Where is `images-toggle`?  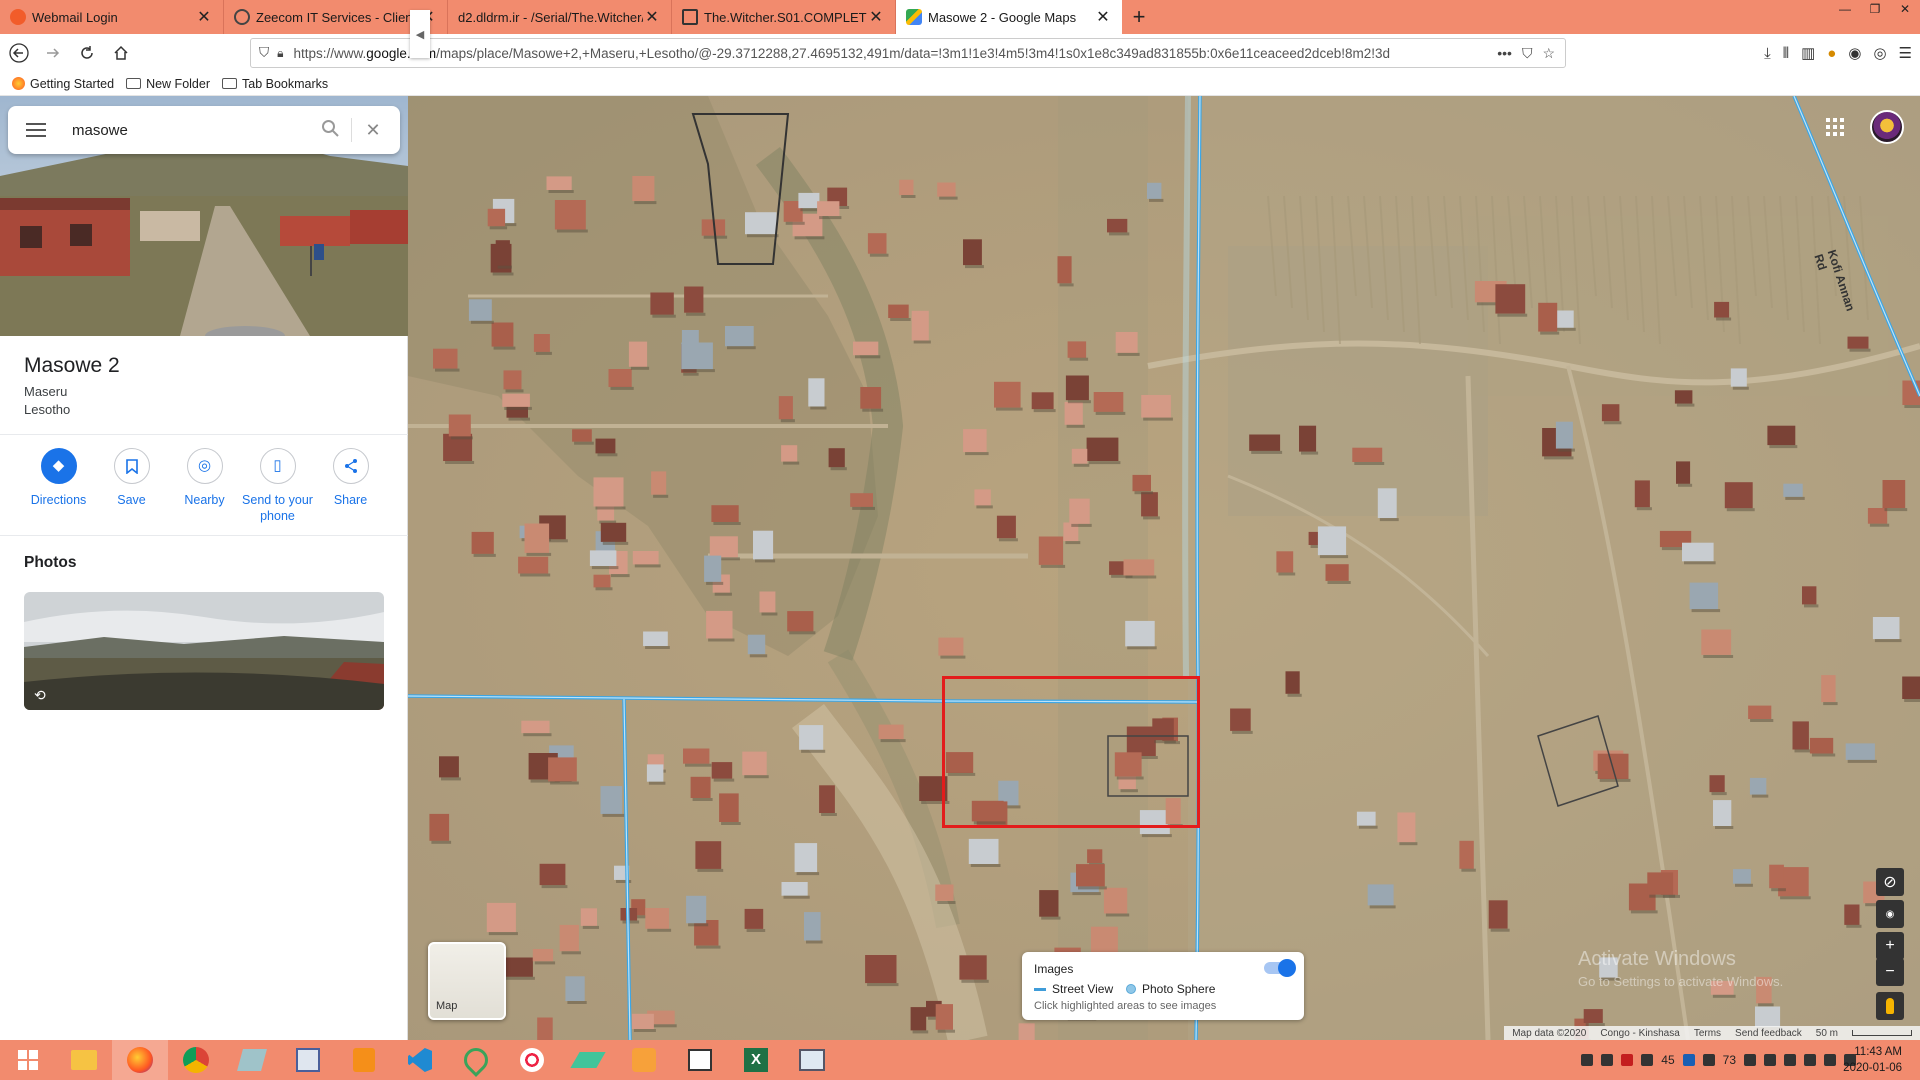 images-toggle is located at coordinates (1280, 968).